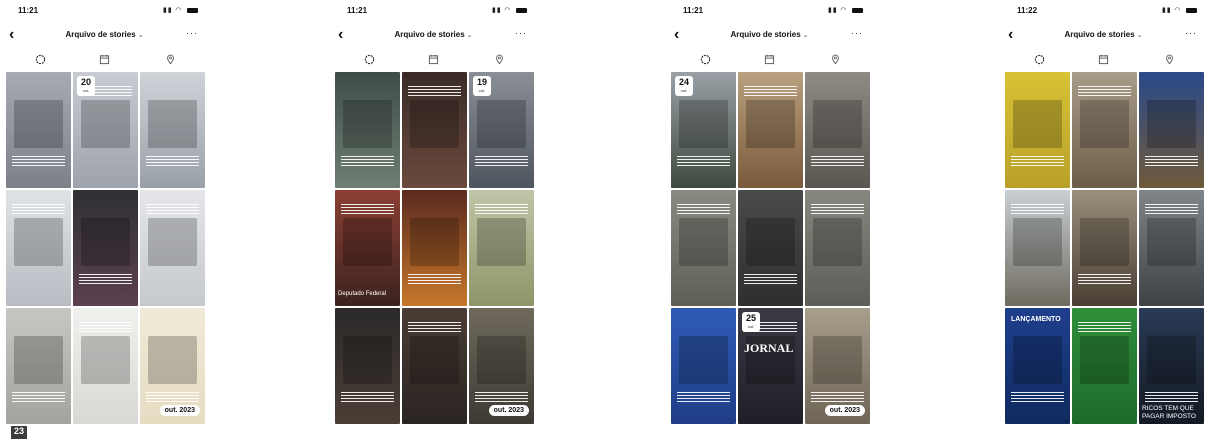  I want to click on date-badge: 20 out., so click(86, 86).